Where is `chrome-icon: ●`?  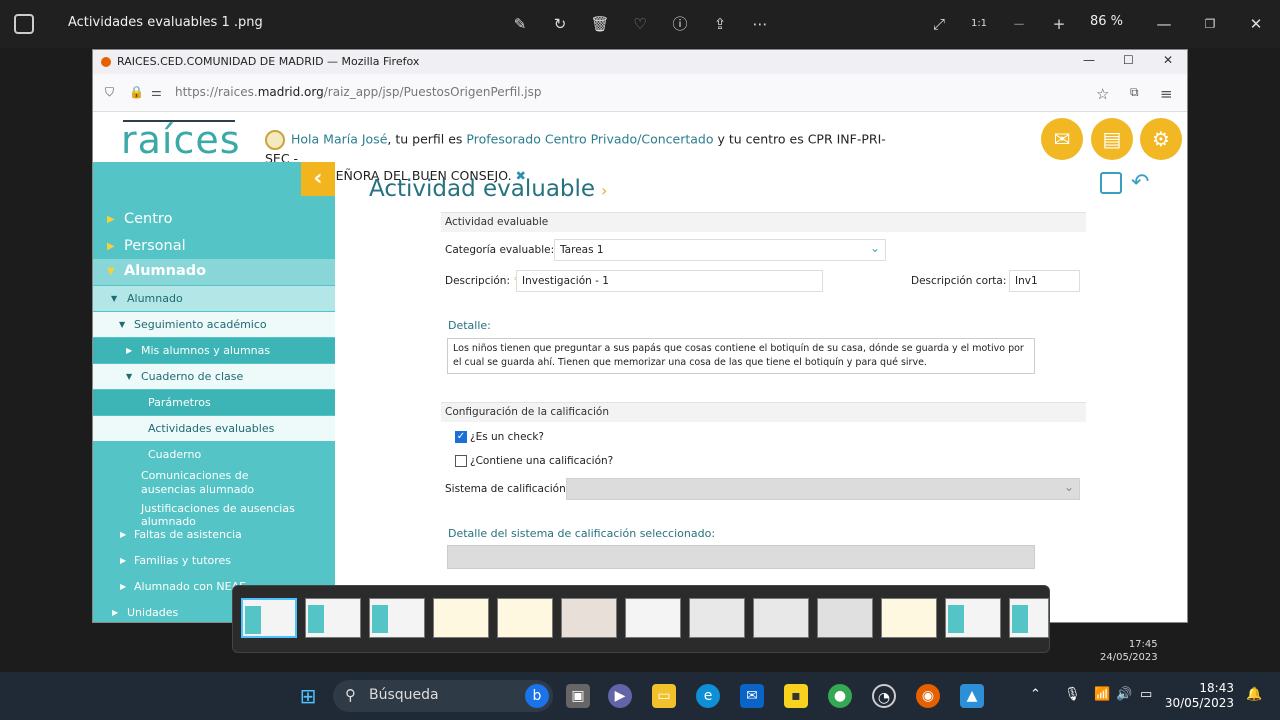 chrome-icon: ● is located at coordinates (840, 696).